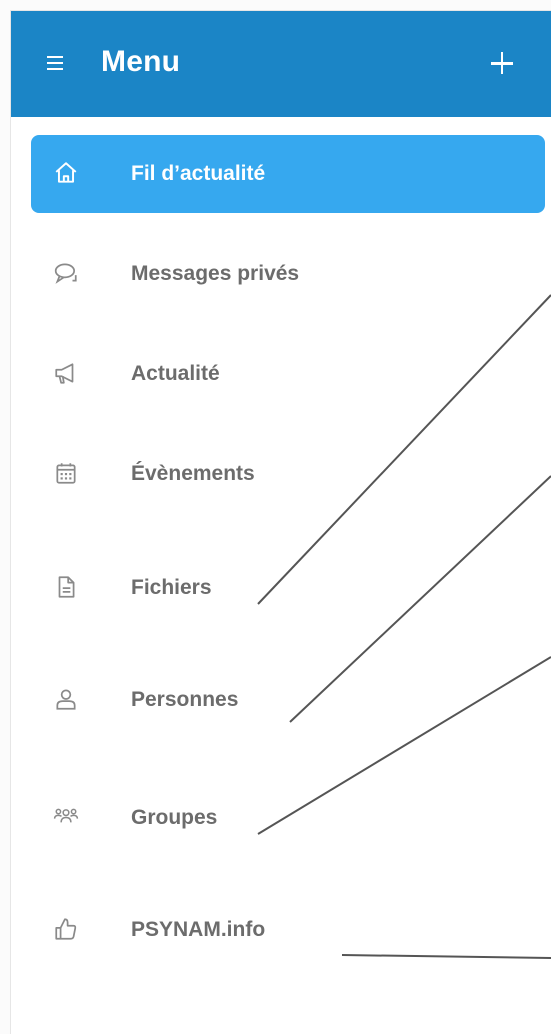 Image resolution: width=551 pixels, height=1034 pixels. Describe the element at coordinates (175, 373) in the screenshot. I see `menu-item-label: Actualité` at that location.